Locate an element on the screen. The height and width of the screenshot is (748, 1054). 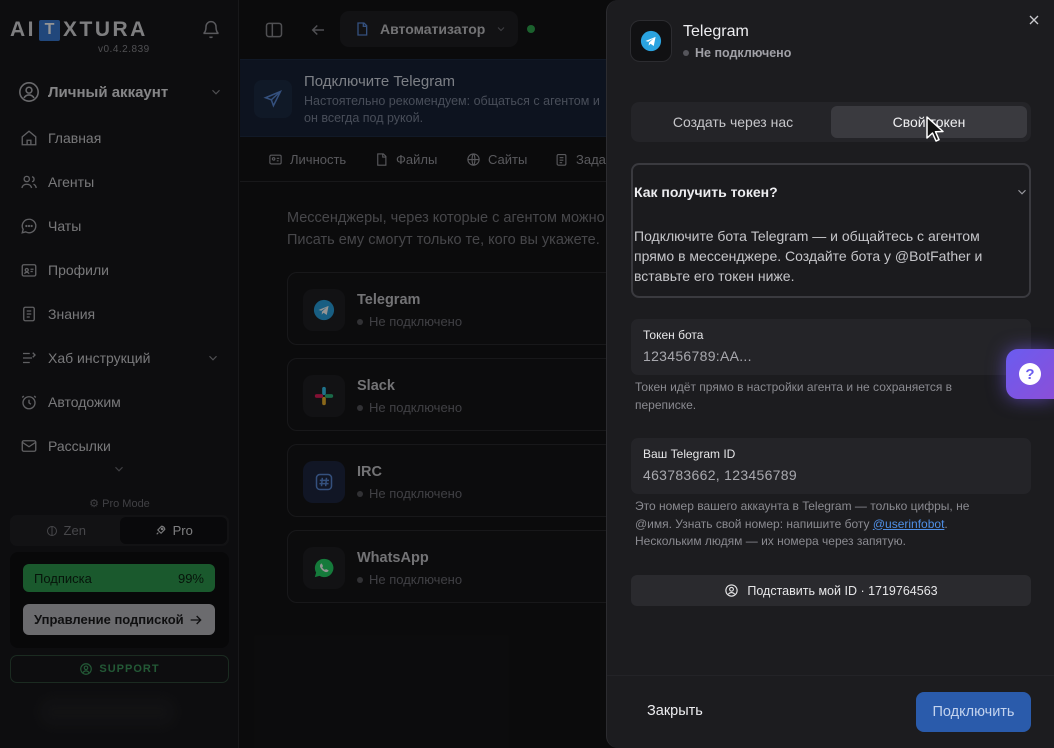
panel-status: Не подключено is located at coordinates (737, 53).